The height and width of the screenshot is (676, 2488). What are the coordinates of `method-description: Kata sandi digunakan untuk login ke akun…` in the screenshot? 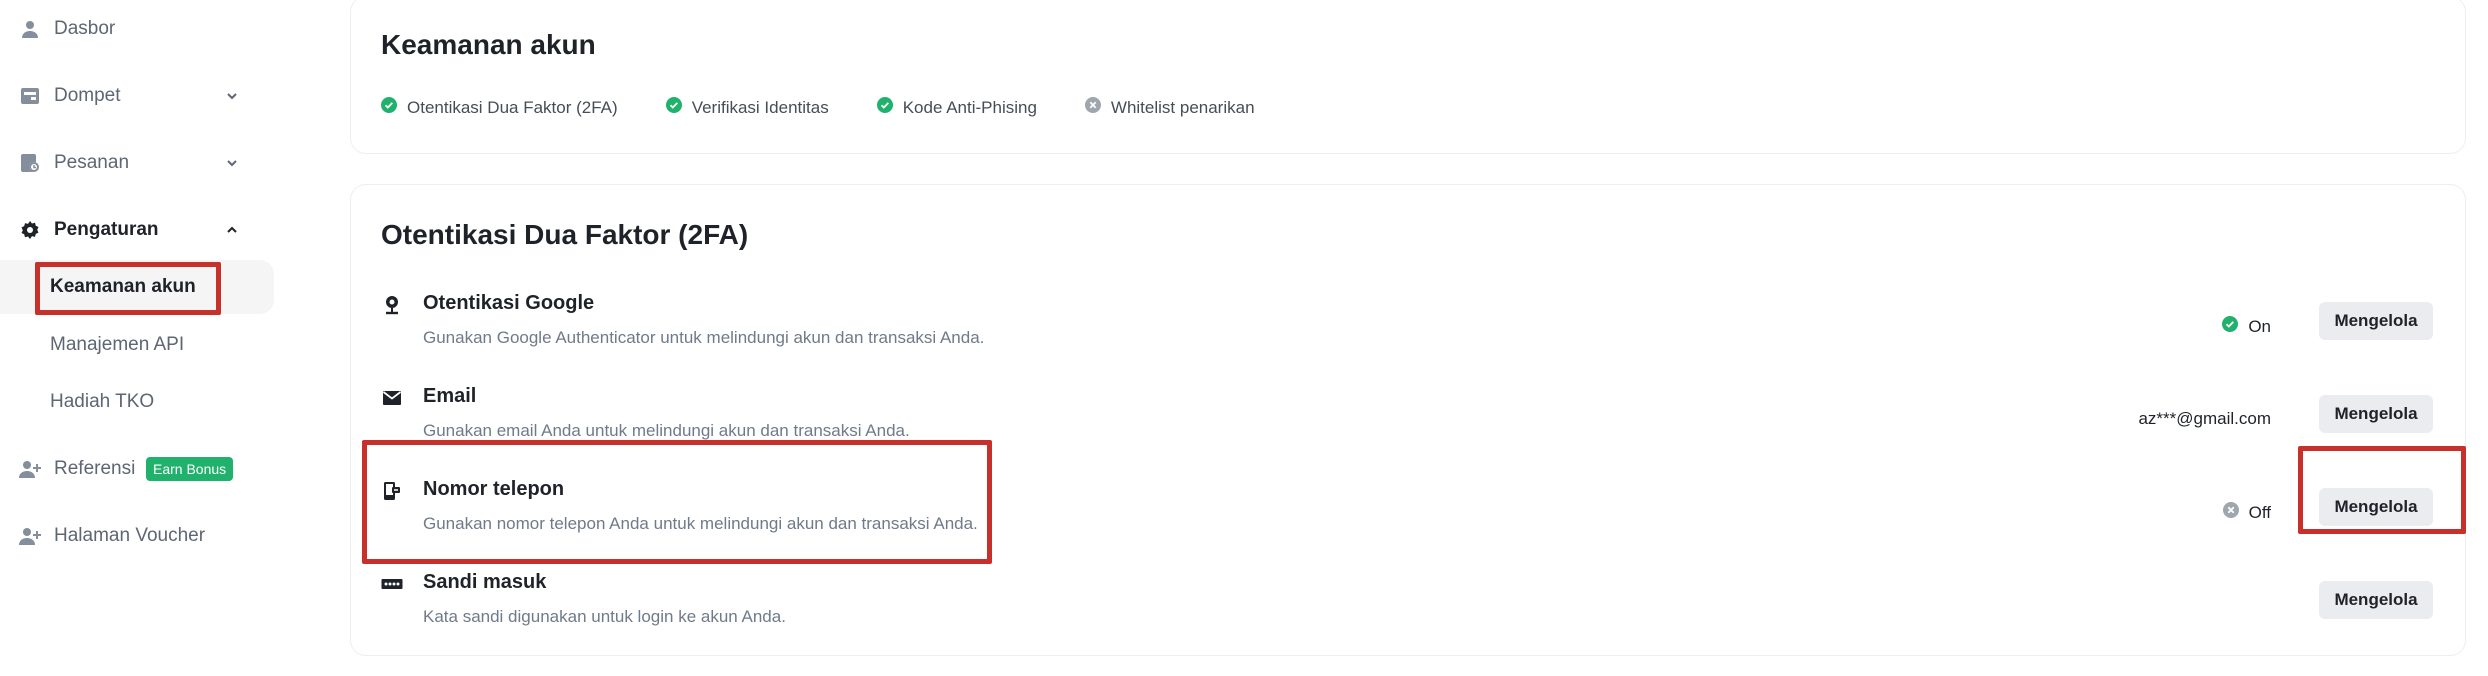 It's located at (604, 616).